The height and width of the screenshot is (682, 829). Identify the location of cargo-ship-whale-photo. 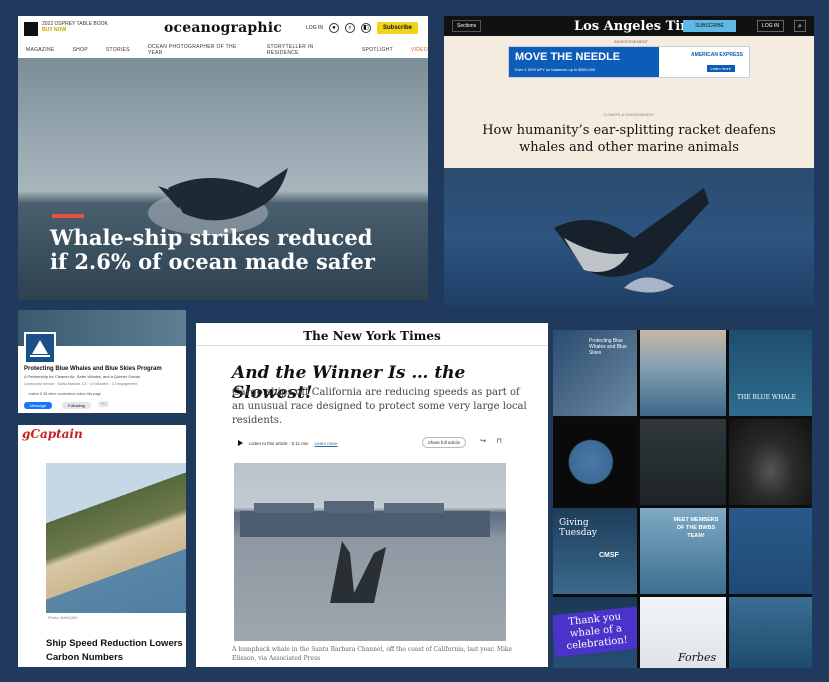
(370, 552).